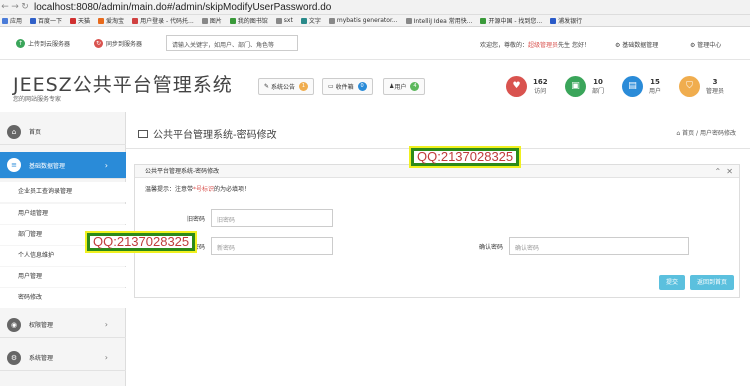 The height and width of the screenshot is (386, 750). I want to click on panel-title: 公共平台管理系统-密码修改, so click(182, 171).